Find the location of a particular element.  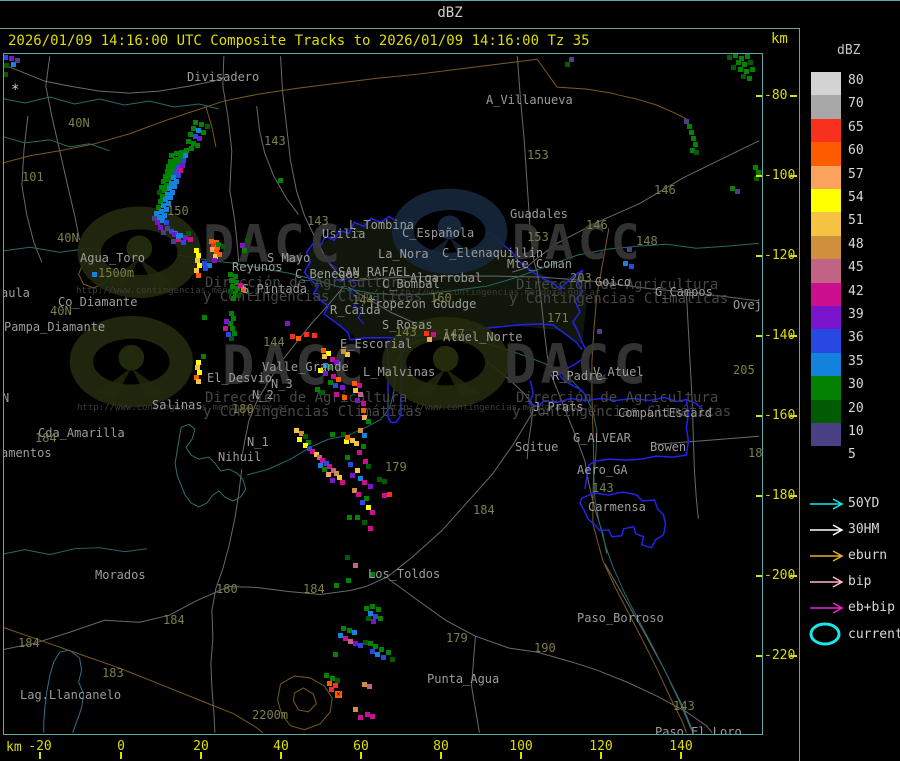

map-label: Bowen is located at coordinates (668, 447).